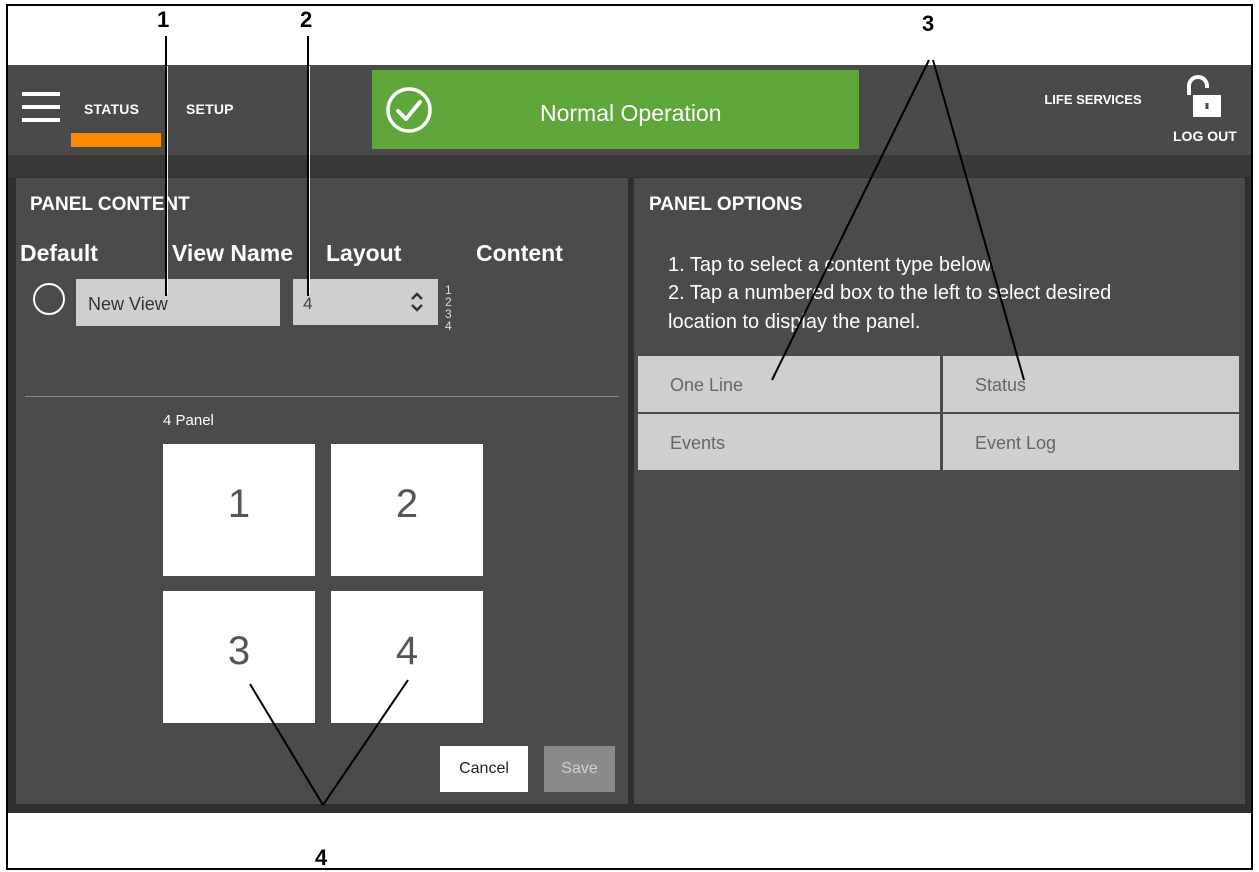 The image size is (1259, 872). What do you see at coordinates (1203, 97) in the screenshot?
I see `unlock-icon` at bounding box center [1203, 97].